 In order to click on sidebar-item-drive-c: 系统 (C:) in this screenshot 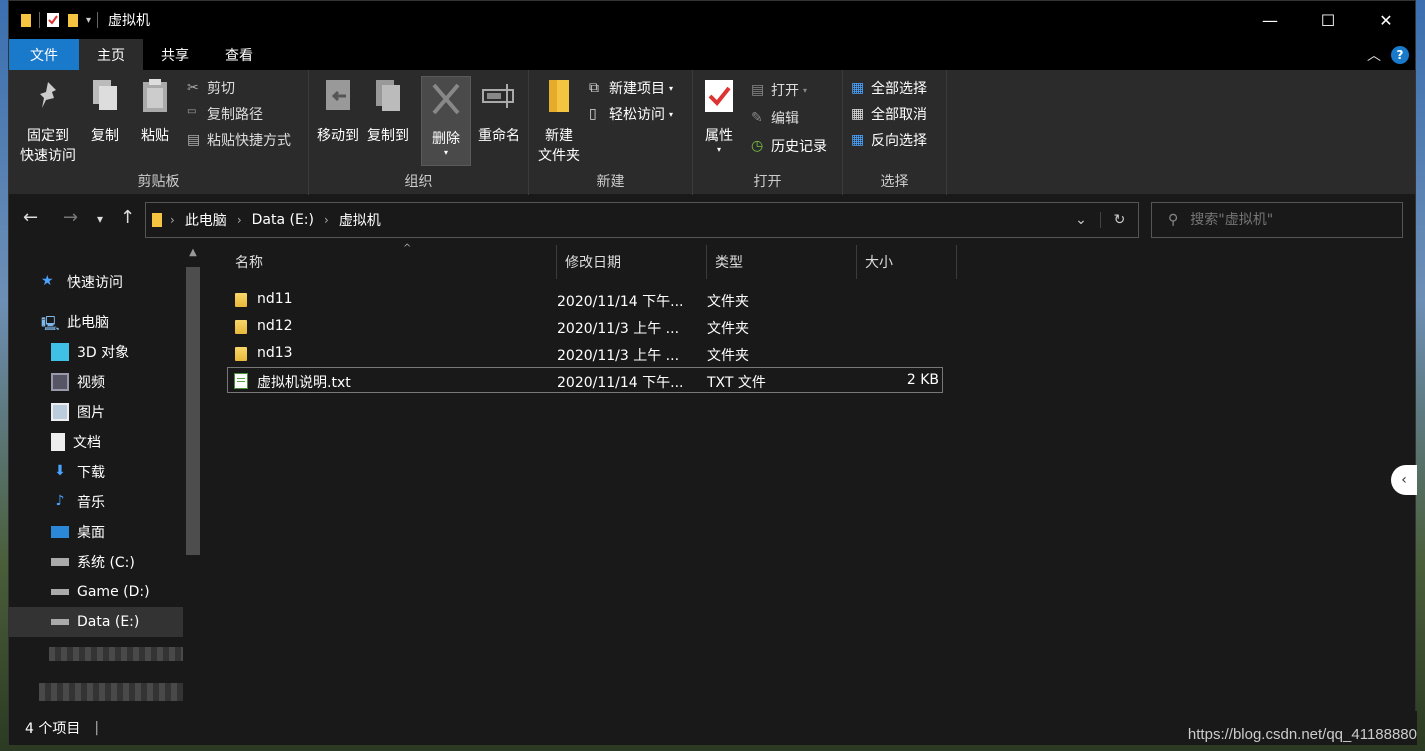, I will do `click(96, 562)`.